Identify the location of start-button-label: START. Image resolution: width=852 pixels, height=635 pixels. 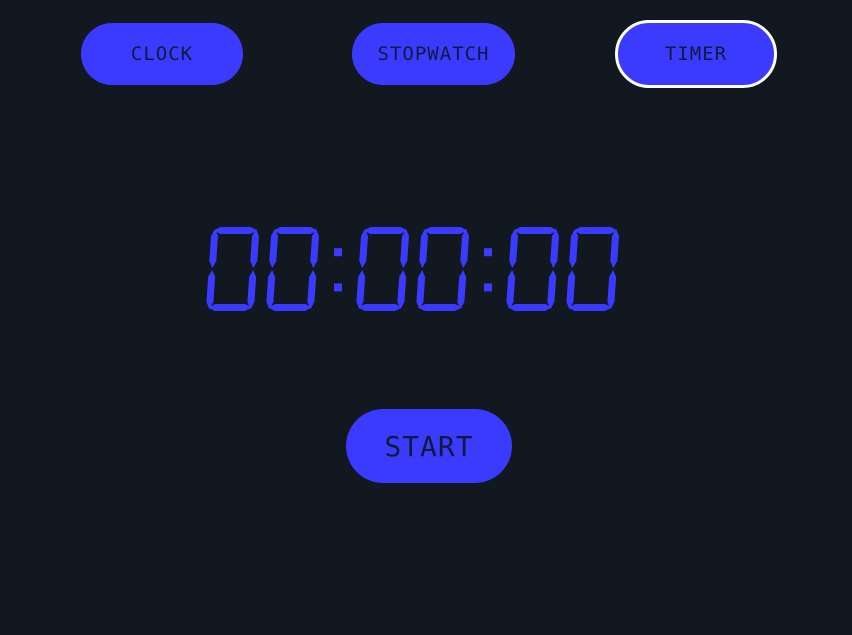
(429, 446).